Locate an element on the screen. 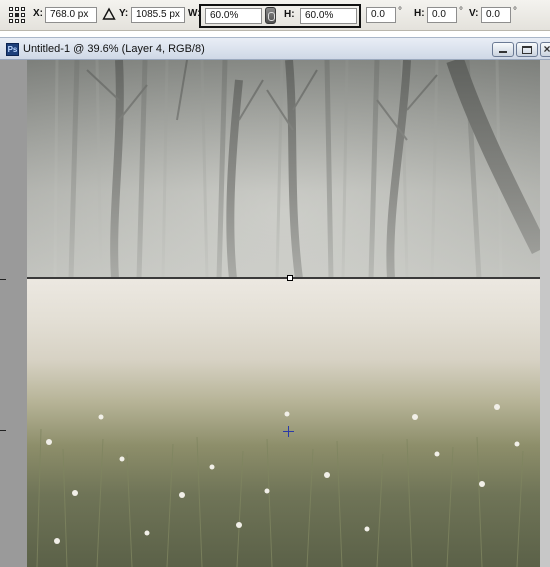 Image resolution: width=550 pixels, height=567 pixels. width-scale-field: 60.0% is located at coordinates (233, 16).